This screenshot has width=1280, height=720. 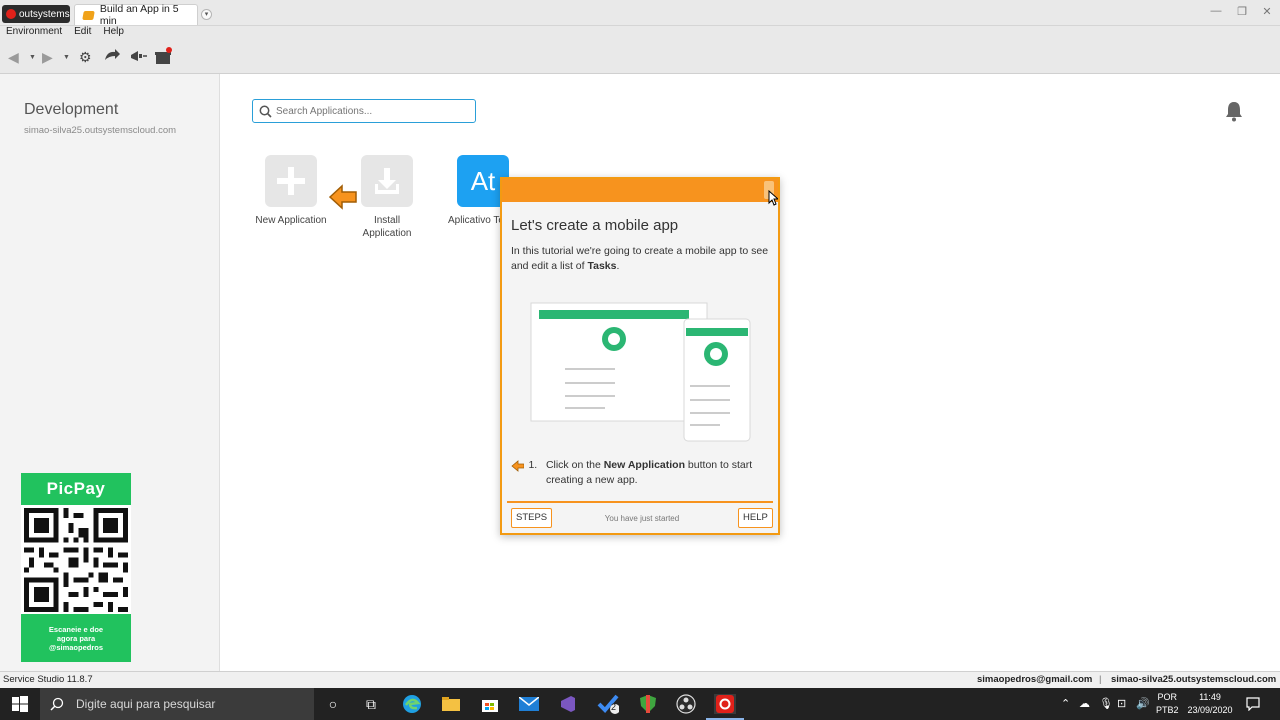 What do you see at coordinates (451, 704) in the screenshot?
I see `file-explorer-icon` at bounding box center [451, 704].